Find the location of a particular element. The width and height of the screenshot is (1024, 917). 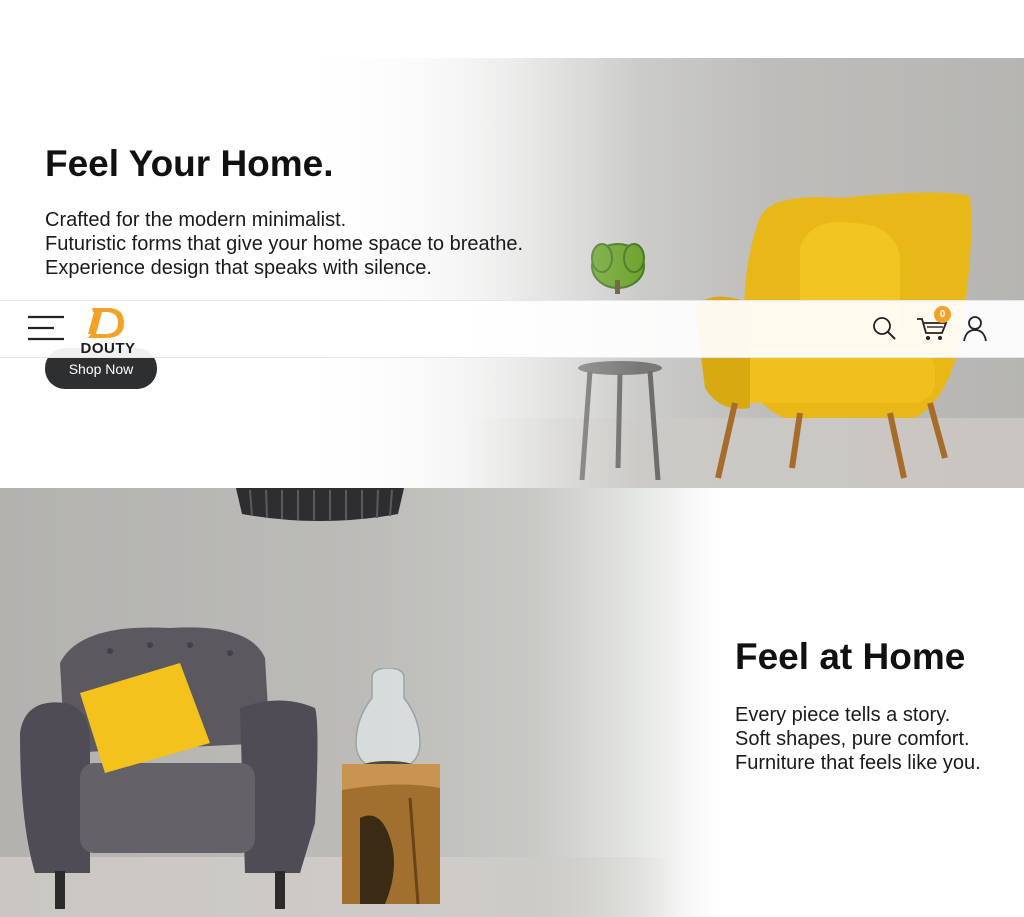

hero-tagline-line: Furniture that feels like you. is located at coordinates (858, 763).